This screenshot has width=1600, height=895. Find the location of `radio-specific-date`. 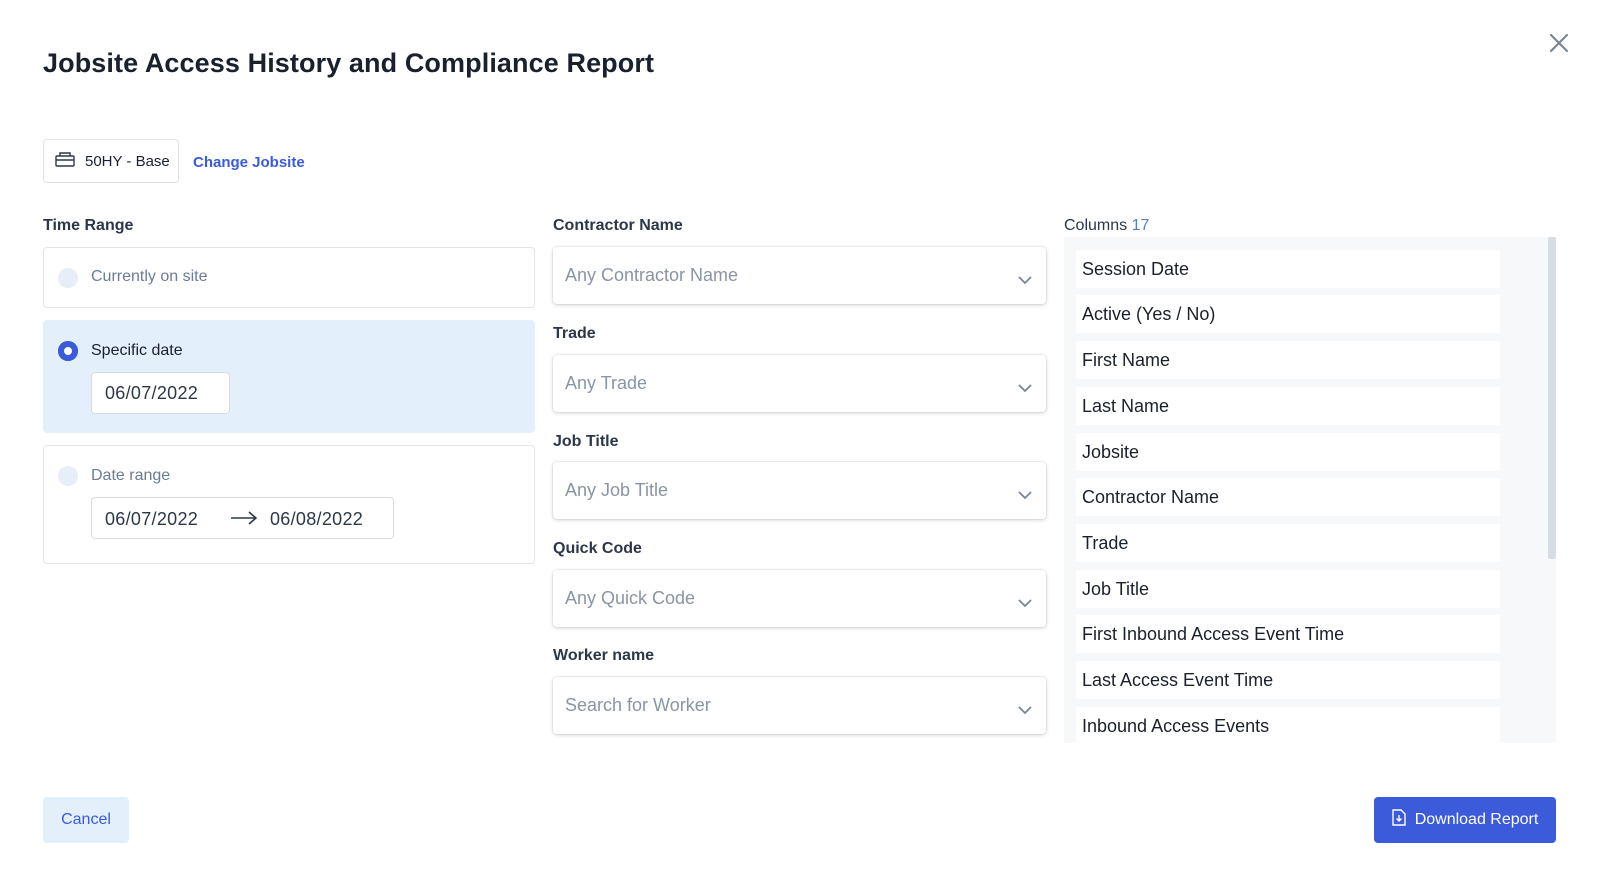

radio-specific-date is located at coordinates (68, 351).